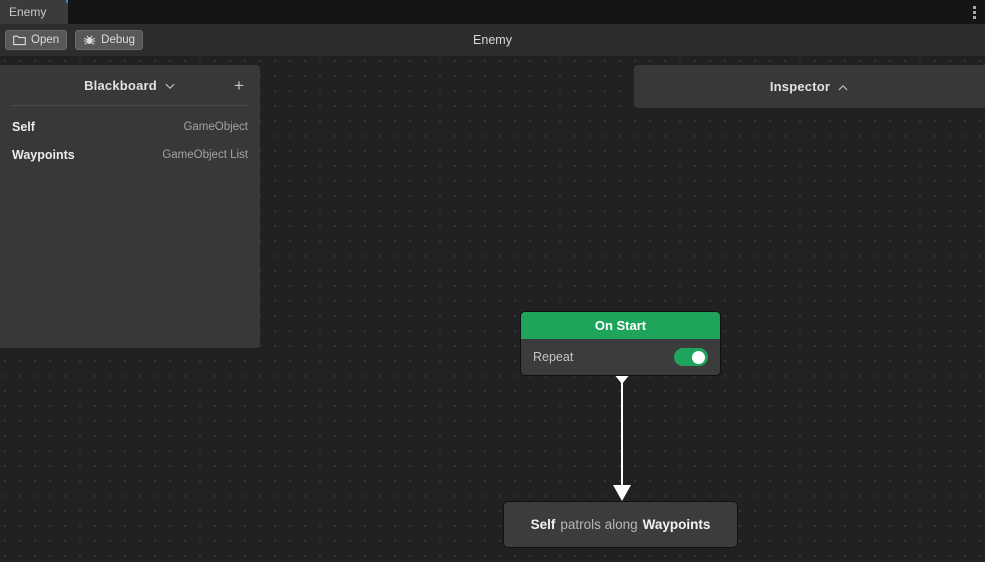  Describe the element at coordinates (698, 357) in the screenshot. I see `toggle-knob` at that location.